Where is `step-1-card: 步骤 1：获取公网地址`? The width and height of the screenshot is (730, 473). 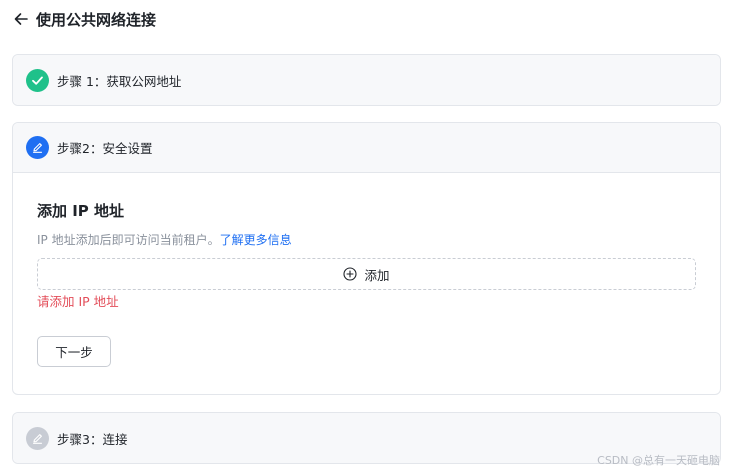
step-1-card: 步骤 1：获取公网地址 is located at coordinates (366, 80).